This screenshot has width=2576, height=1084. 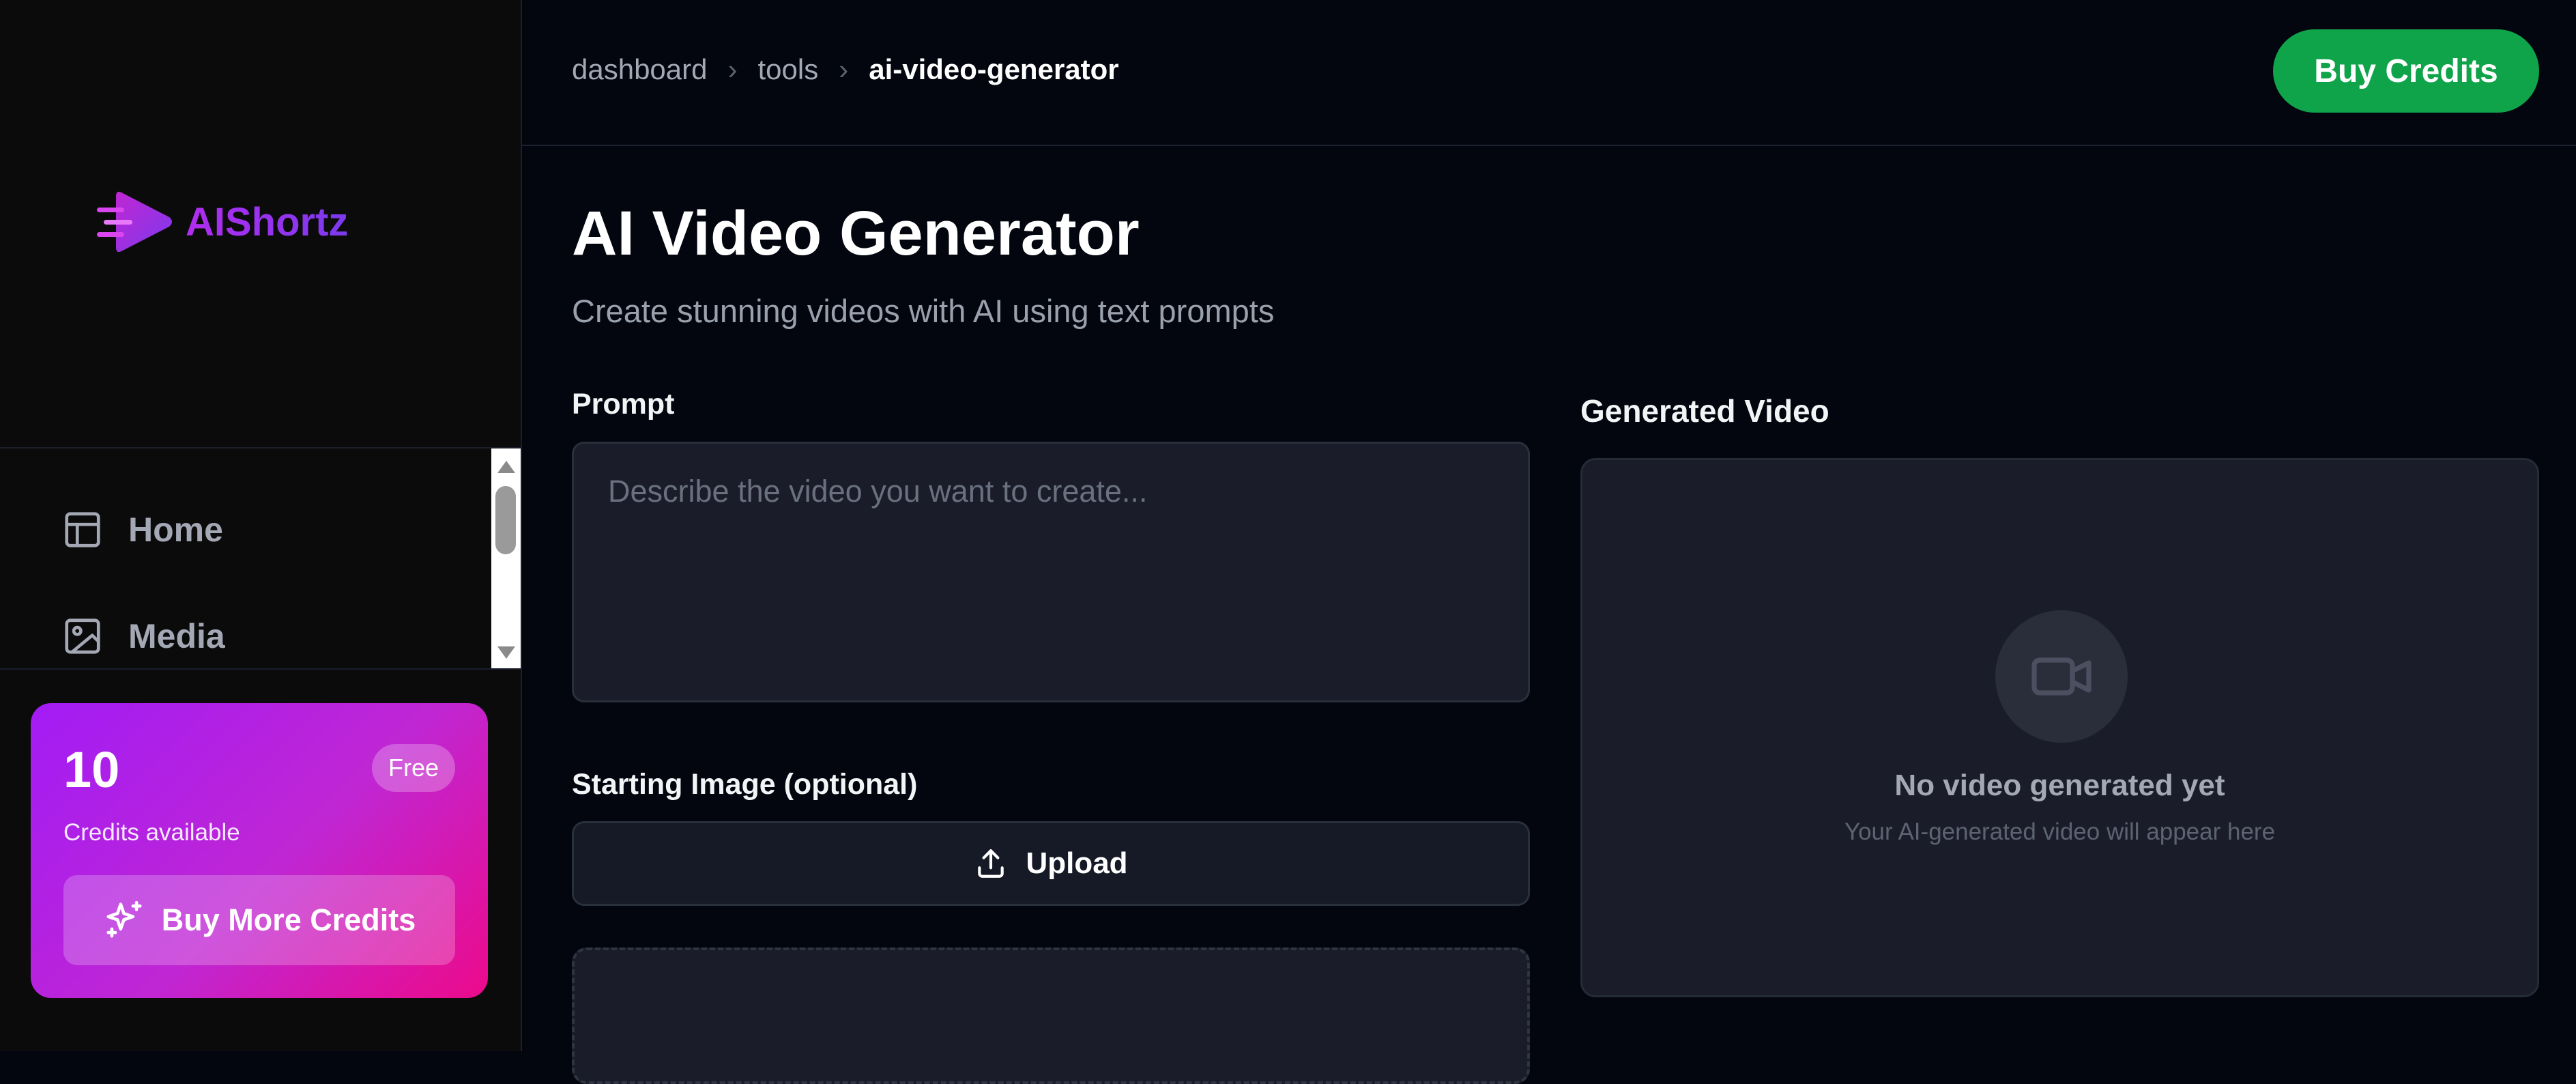 What do you see at coordinates (856, 234) in the screenshot?
I see `page-title: AI Video Generator` at bounding box center [856, 234].